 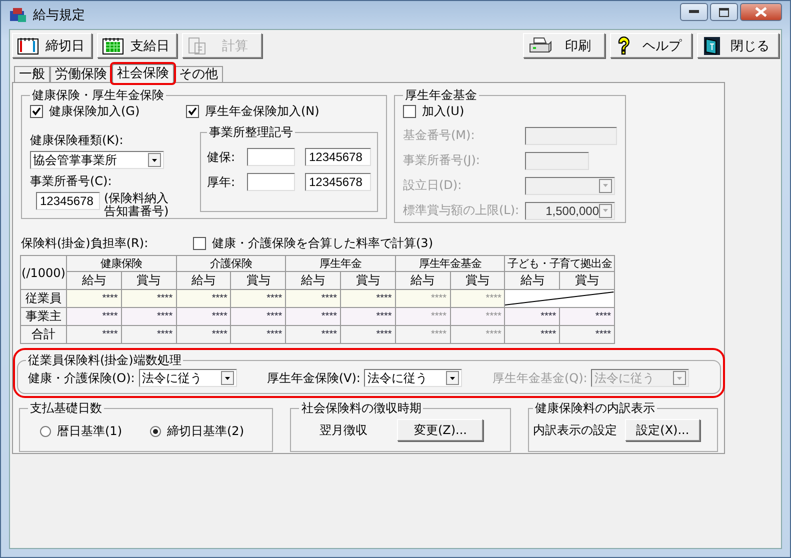 I want to click on radio-label: 締切日基準(2), so click(x=205, y=431).